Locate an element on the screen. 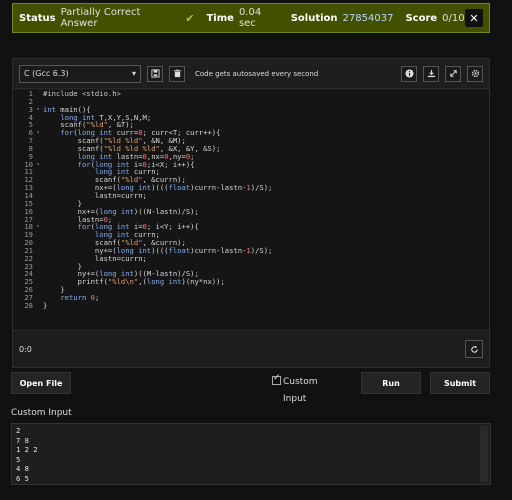 The image size is (512, 500). score-label: Score is located at coordinates (421, 18).